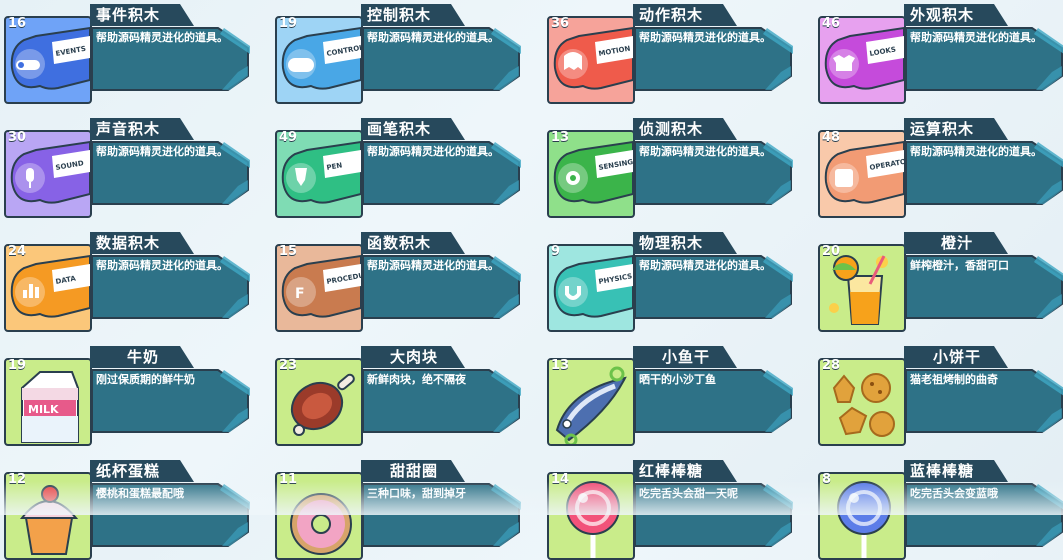 This screenshot has height=560, width=1063. Describe the element at coordinates (129, 508) in the screenshot. I see `inventory-item-card: 12 纸杯蛋糕樱桃和蛋糕最配哦` at that location.